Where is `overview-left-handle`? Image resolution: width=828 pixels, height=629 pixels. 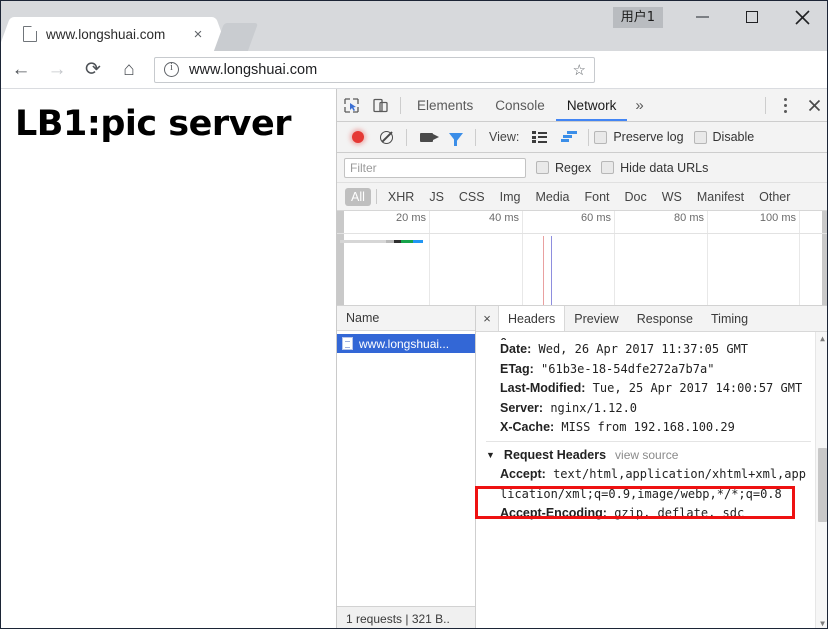
overview-left-handle is located at coordinates (340, 258).